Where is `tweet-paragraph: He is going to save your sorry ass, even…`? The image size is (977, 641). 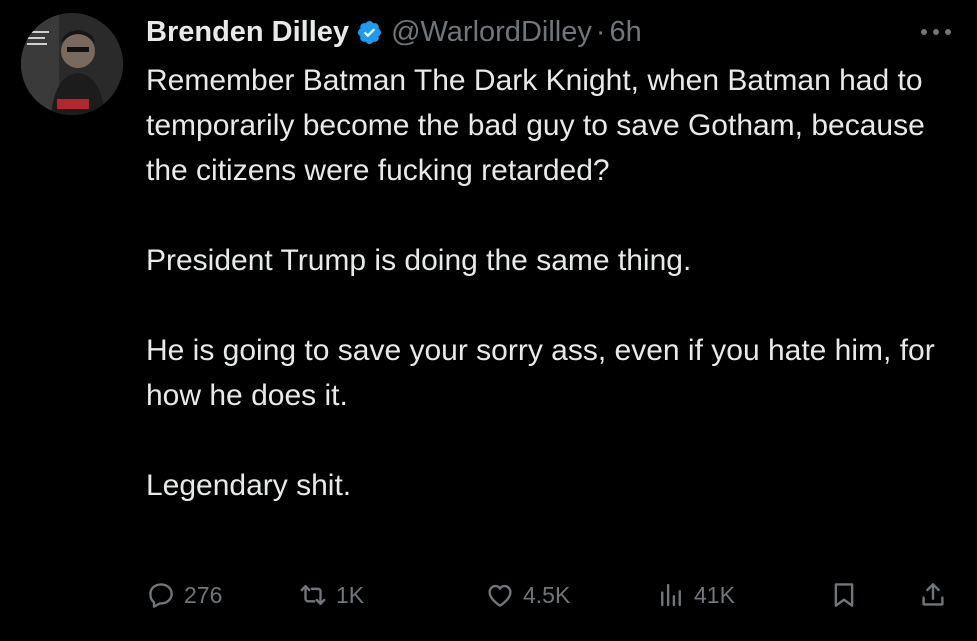
tweet-paragraph: He is going to save your sorry ass, even… is located at coordinates (540, 373).